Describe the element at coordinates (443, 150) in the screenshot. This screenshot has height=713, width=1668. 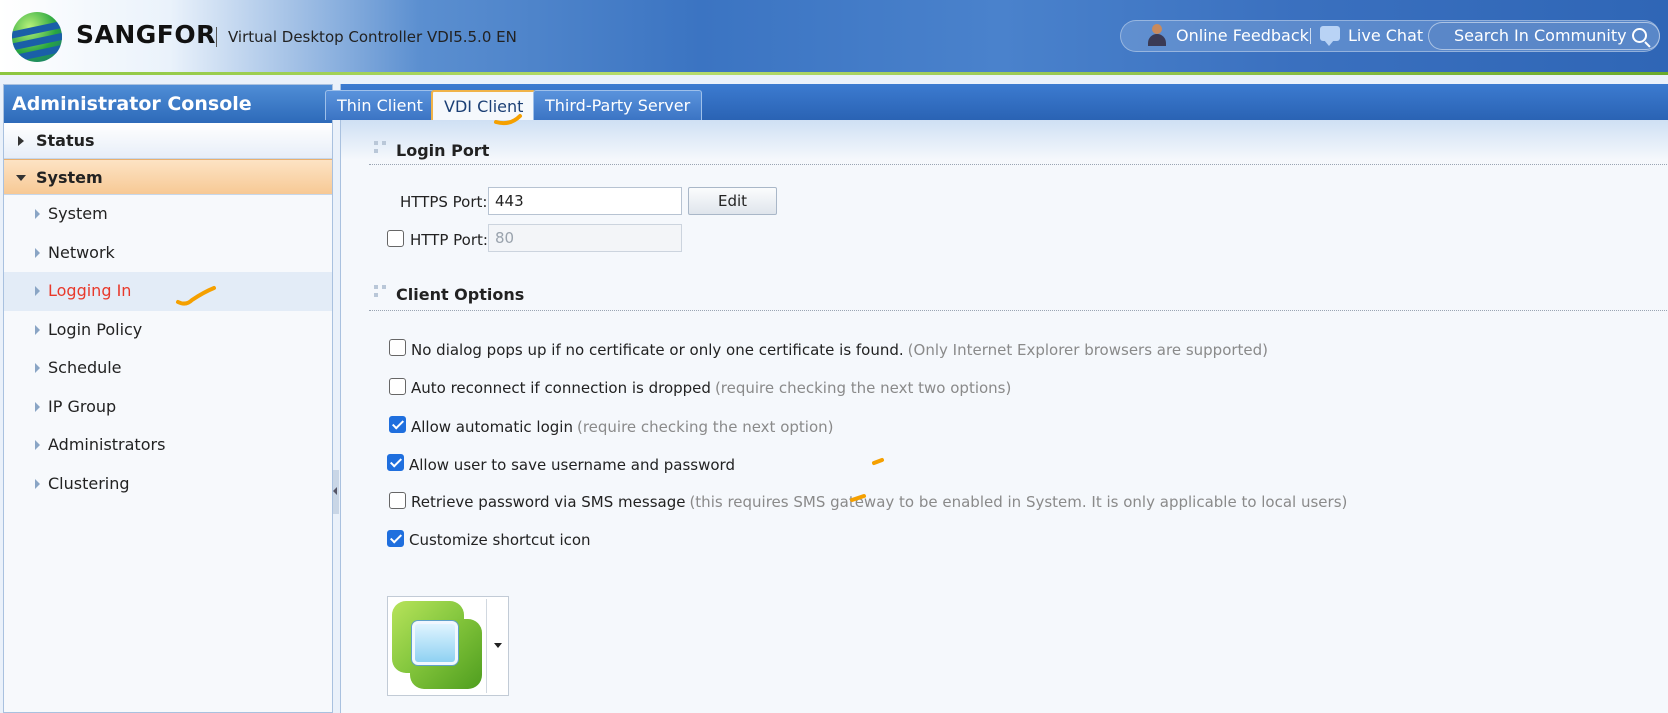
I see `login-port-title: Login Port` at that location.